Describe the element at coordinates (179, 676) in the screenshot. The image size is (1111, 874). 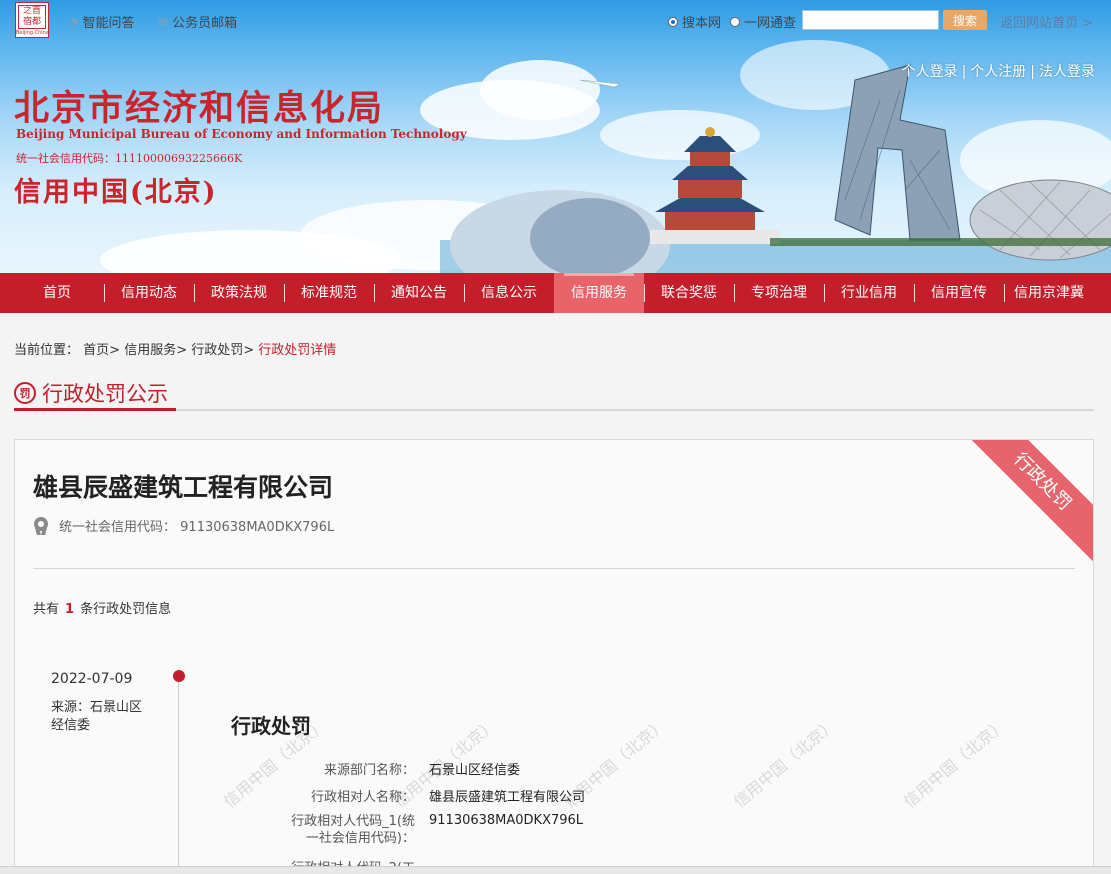
I see `timeline-dot` at that location.